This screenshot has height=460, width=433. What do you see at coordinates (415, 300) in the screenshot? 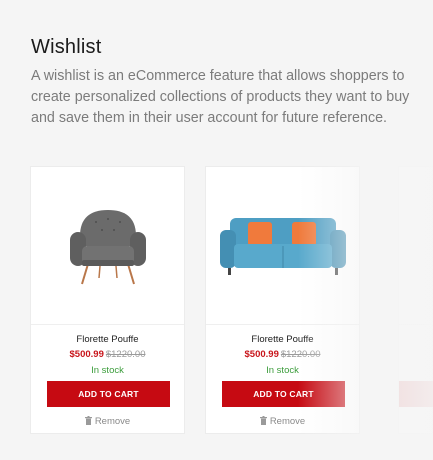
I see `product-card-partial` at bounding box center [415, 300].